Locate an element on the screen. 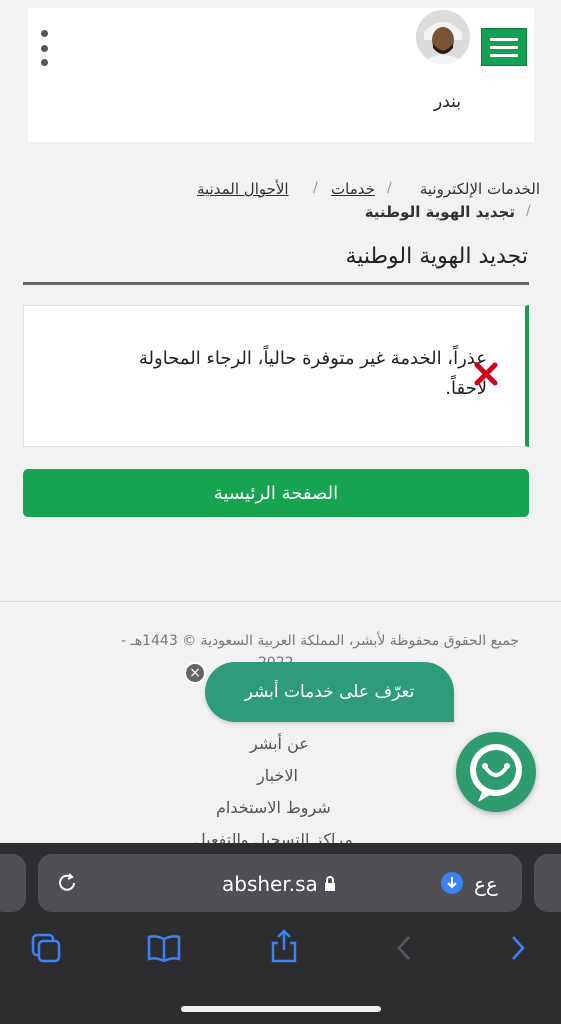 The width and height of the screenshot is (561, 1024). hamburger-menu-button is located at coordinates (504, 47).